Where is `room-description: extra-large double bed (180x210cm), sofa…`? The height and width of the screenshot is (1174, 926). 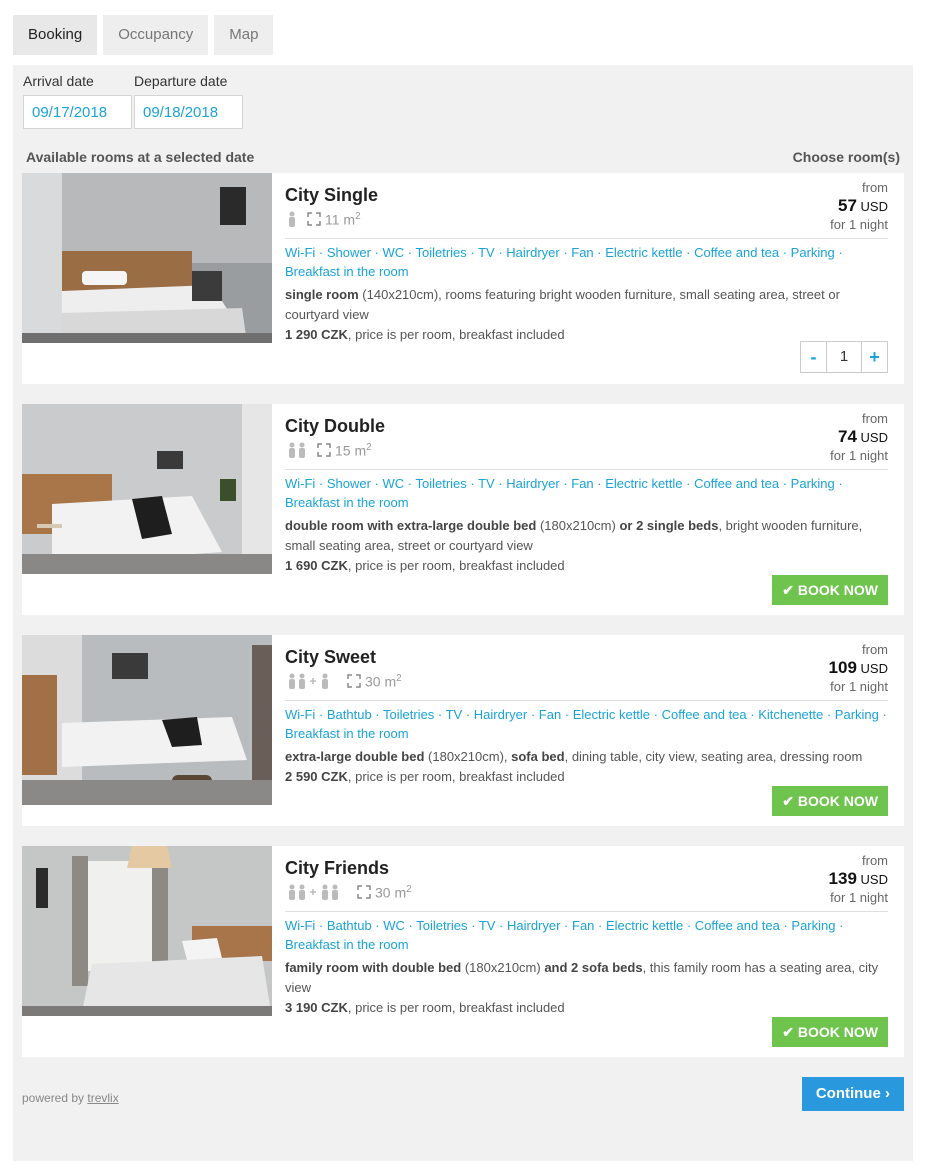
room-description: extra-large double bed (180x210cm), sofa… is located at coordinates (574, 756).